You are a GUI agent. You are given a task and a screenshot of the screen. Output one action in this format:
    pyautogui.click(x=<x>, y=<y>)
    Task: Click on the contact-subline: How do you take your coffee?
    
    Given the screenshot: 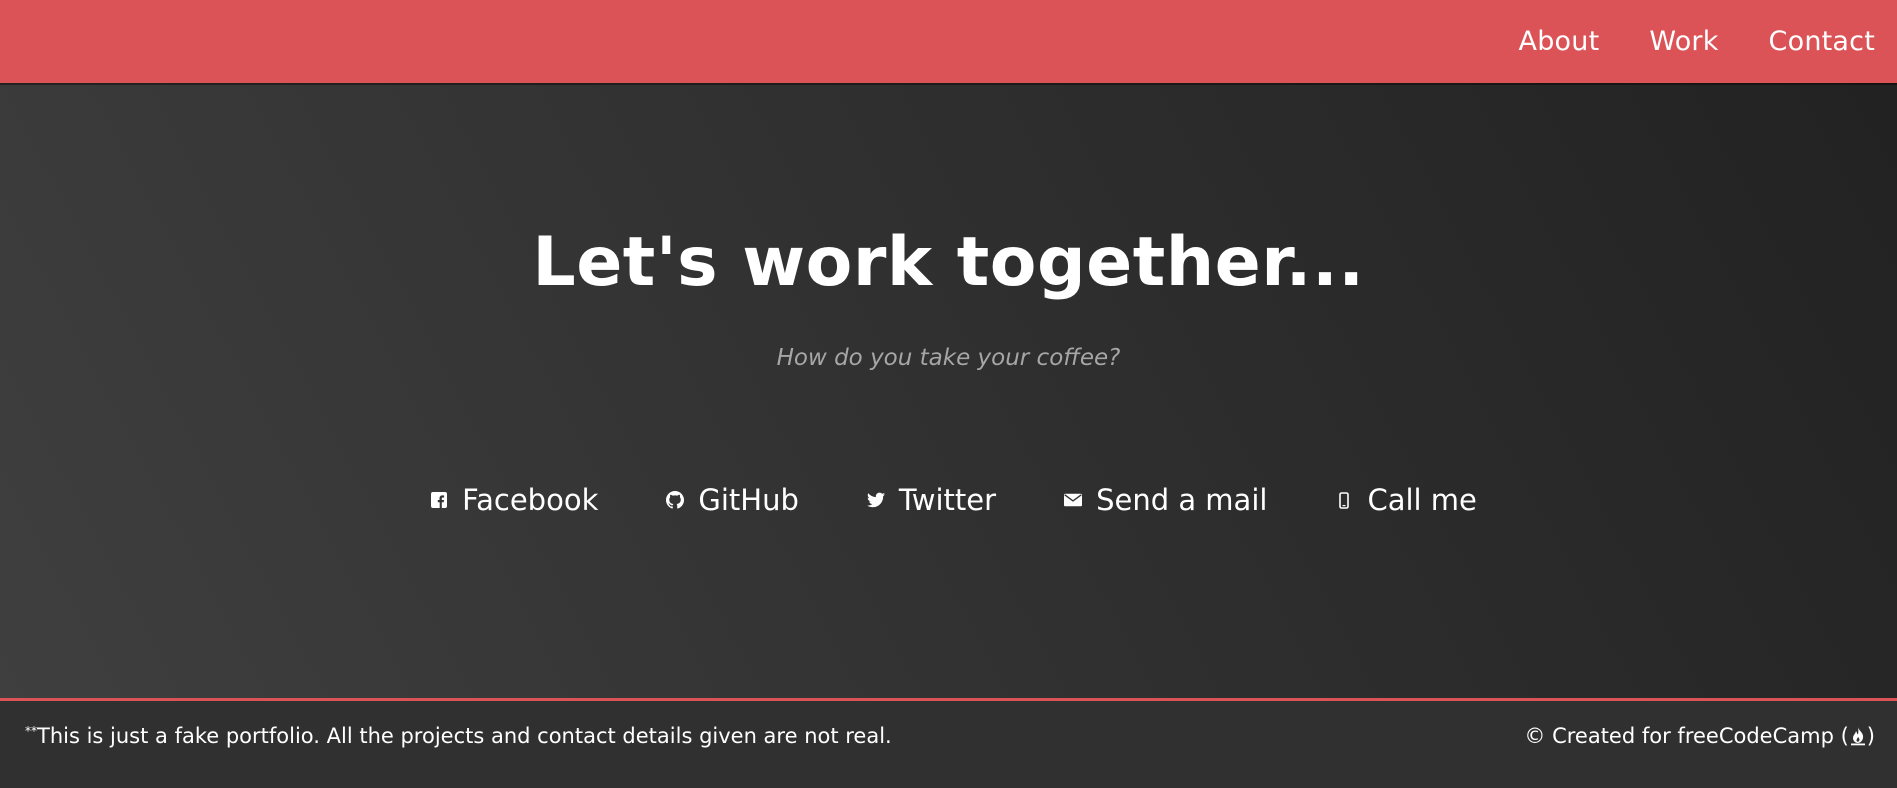 What is the action you would take?
    pyautogui.click(x=948, y=358)
    